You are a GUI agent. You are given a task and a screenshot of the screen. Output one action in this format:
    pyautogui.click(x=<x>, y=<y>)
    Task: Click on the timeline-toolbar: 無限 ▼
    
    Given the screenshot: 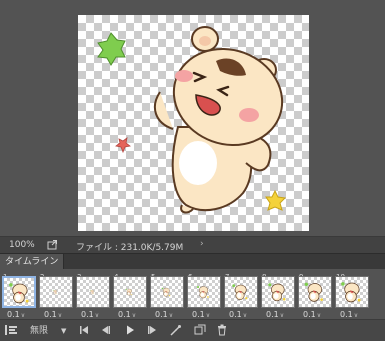 What is the action you would take?
    pyautogui.click(x=192, y=330)
    